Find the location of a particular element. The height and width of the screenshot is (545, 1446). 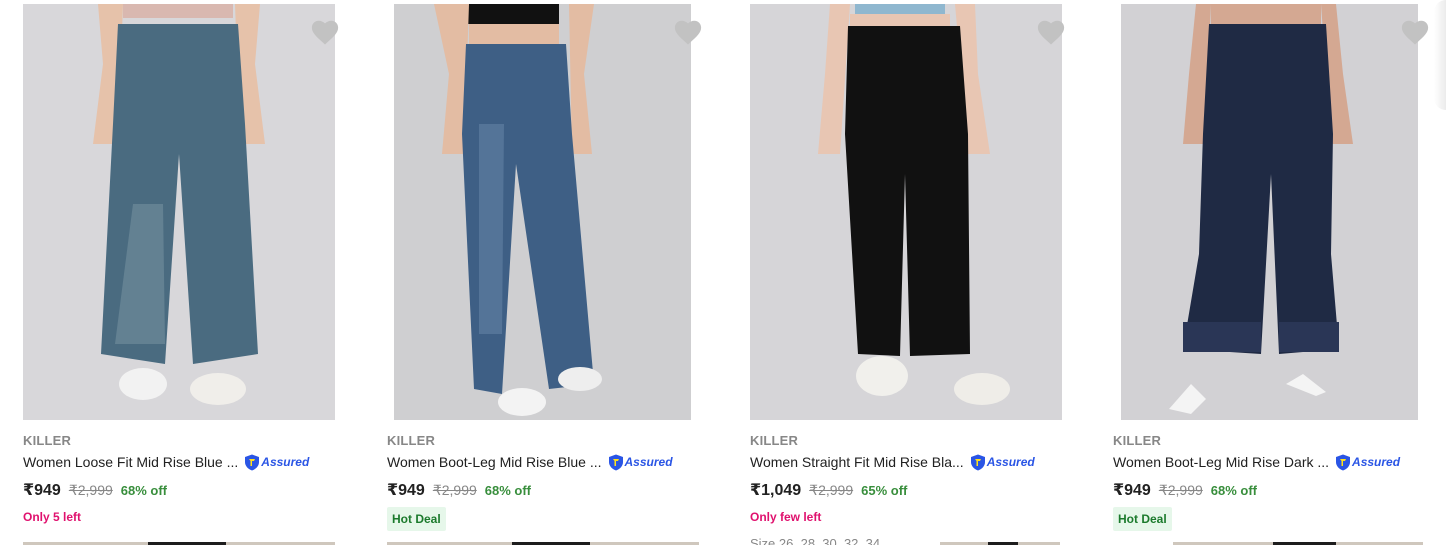

stock-note: Only 5 left is located at coordinates (52, 517).